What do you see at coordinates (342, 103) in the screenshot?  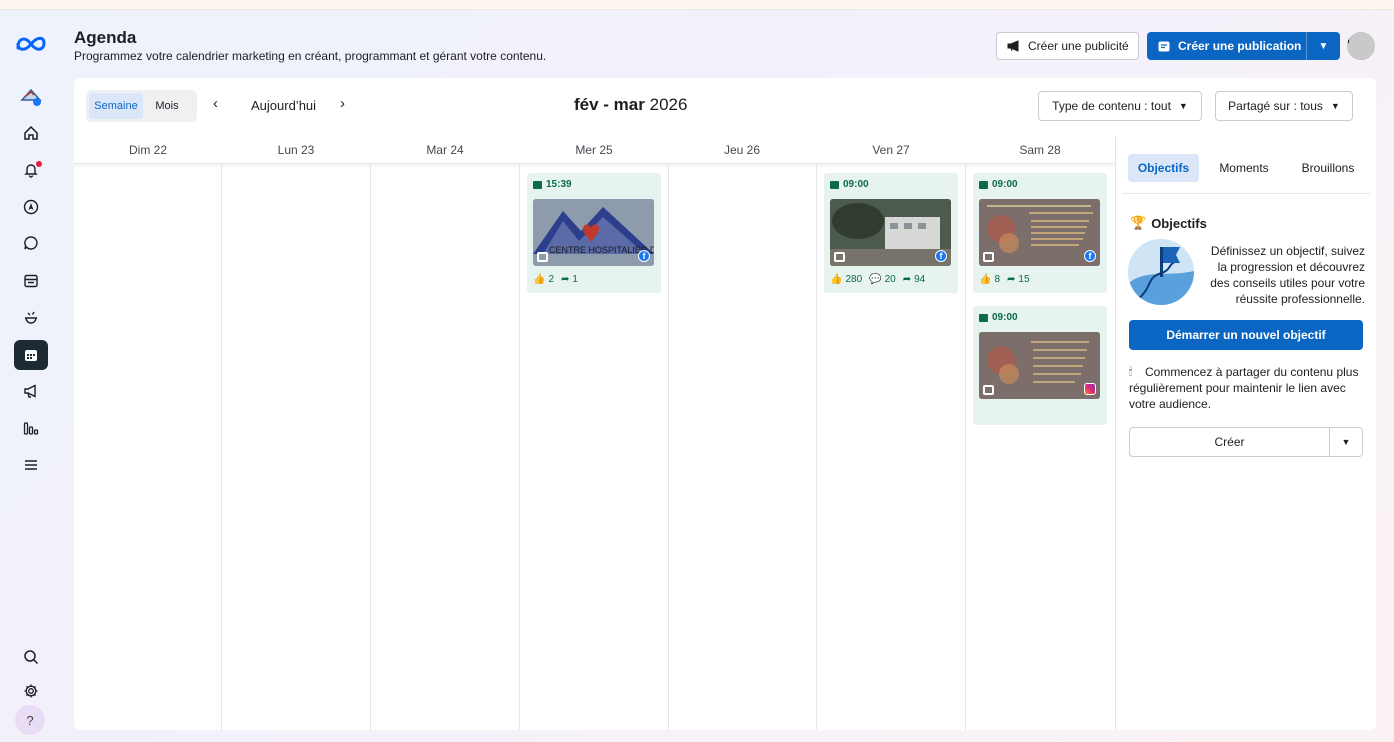 I see `chevron-right-icon: ›` at bounding box center [342, 103].